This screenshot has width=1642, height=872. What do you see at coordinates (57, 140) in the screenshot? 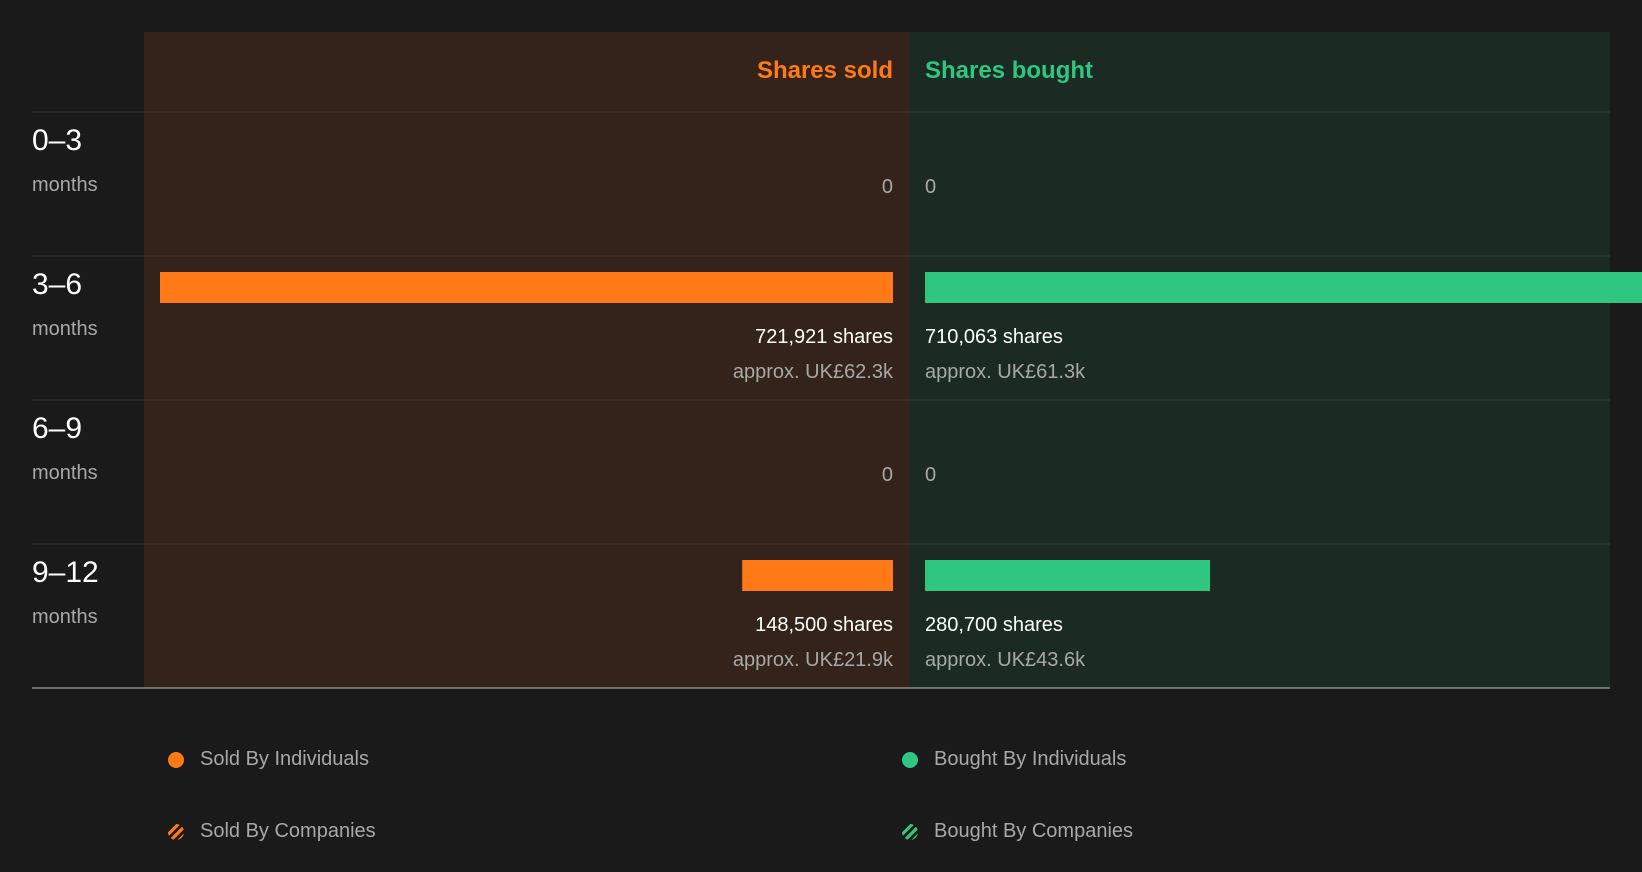
I see `period-label: 0–3` at bounding box center [57, 140].